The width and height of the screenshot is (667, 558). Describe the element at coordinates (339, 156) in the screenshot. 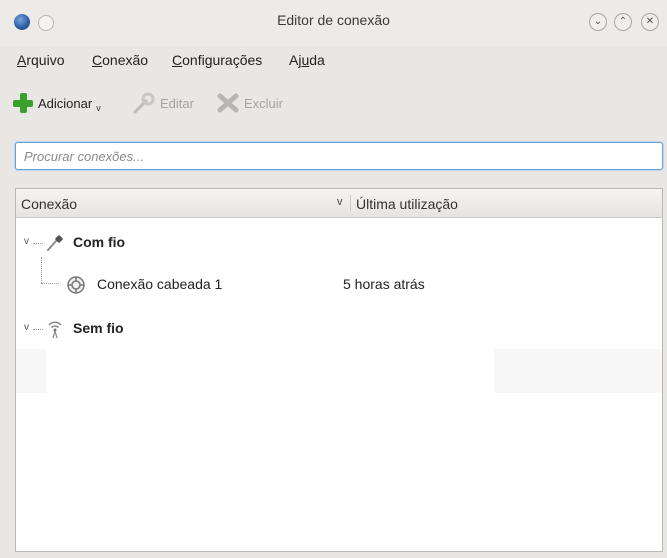

I see `search-input` at that location.